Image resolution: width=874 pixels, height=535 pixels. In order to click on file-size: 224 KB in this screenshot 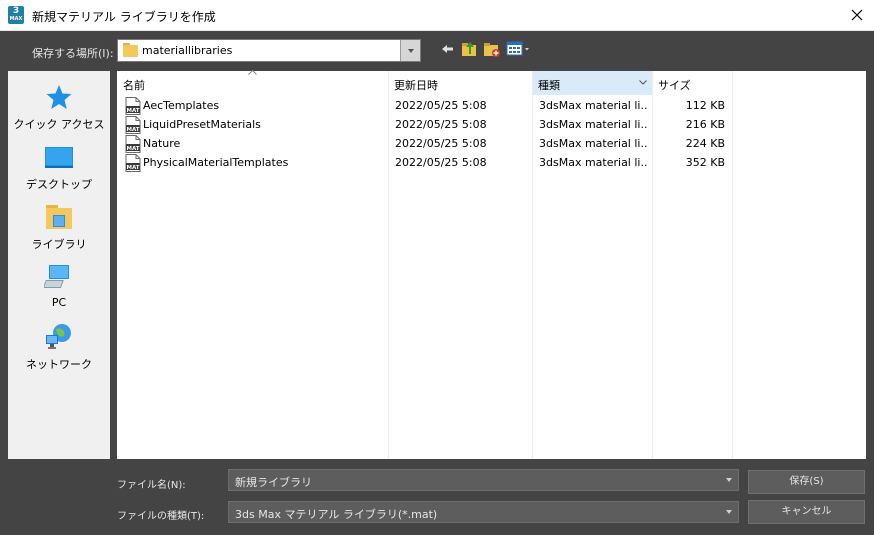, I will do `click(705, 143)`.